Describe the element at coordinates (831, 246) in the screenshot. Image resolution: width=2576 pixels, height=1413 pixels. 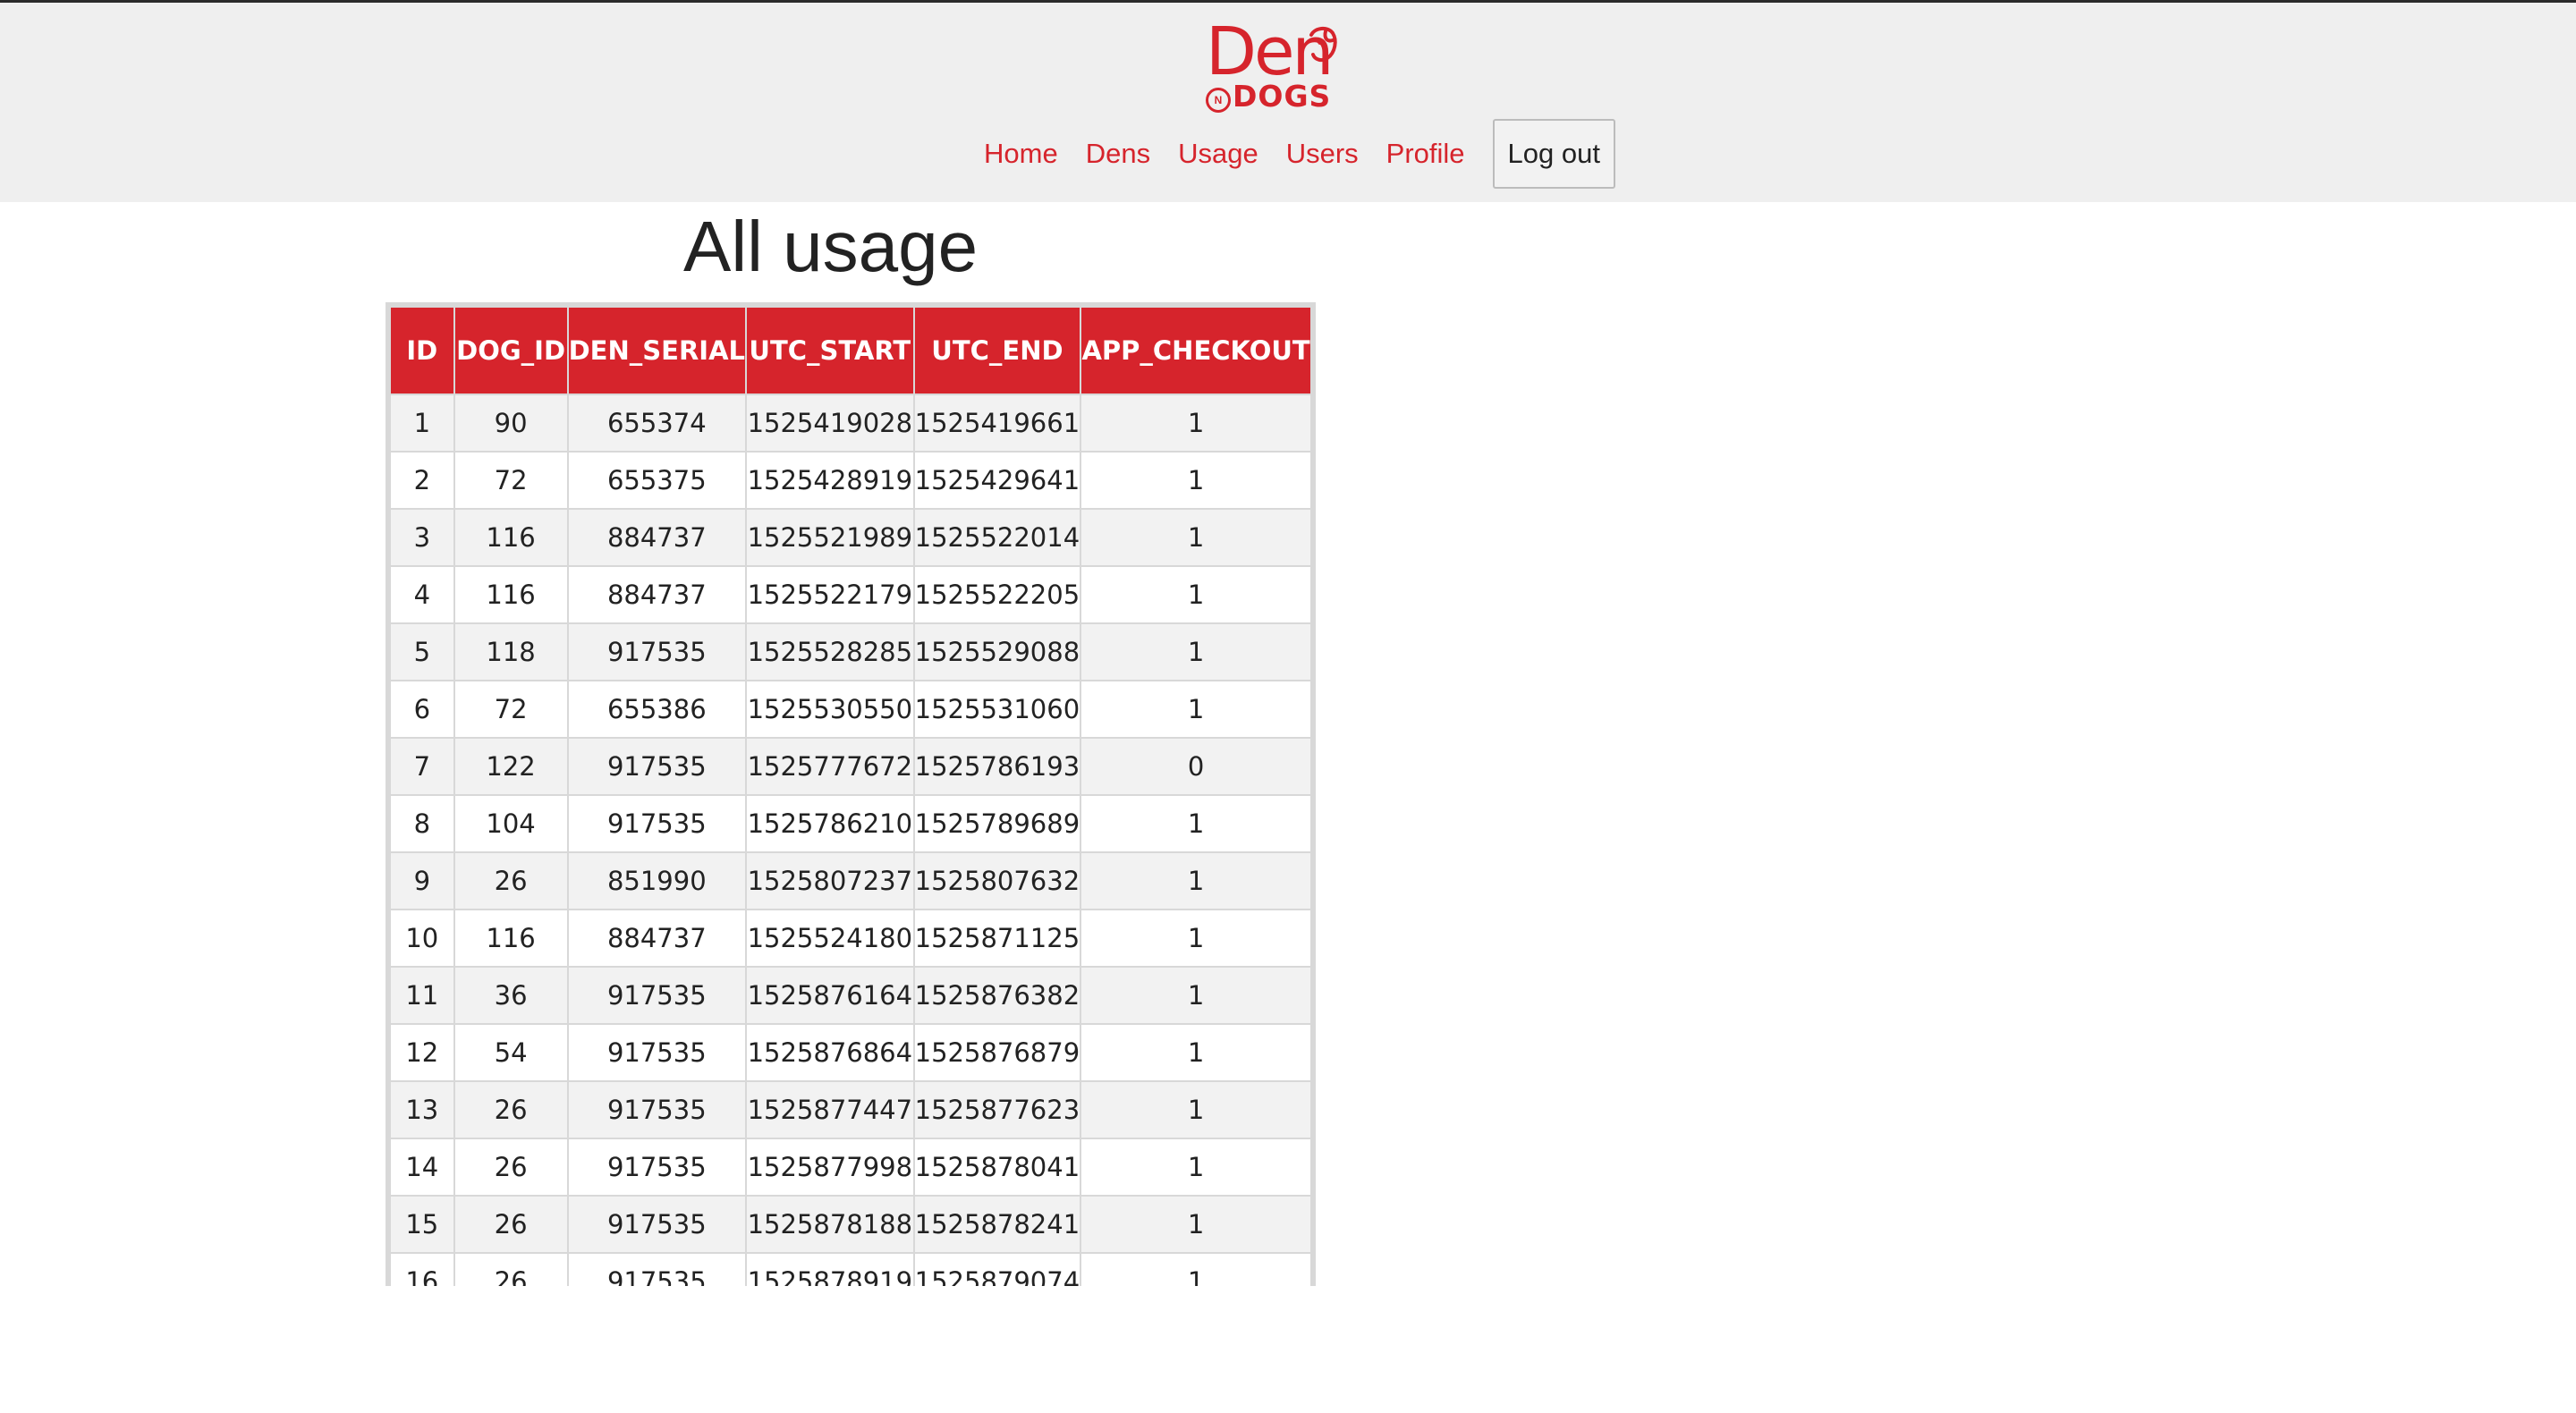
I see `page-title: All usage` at that location.